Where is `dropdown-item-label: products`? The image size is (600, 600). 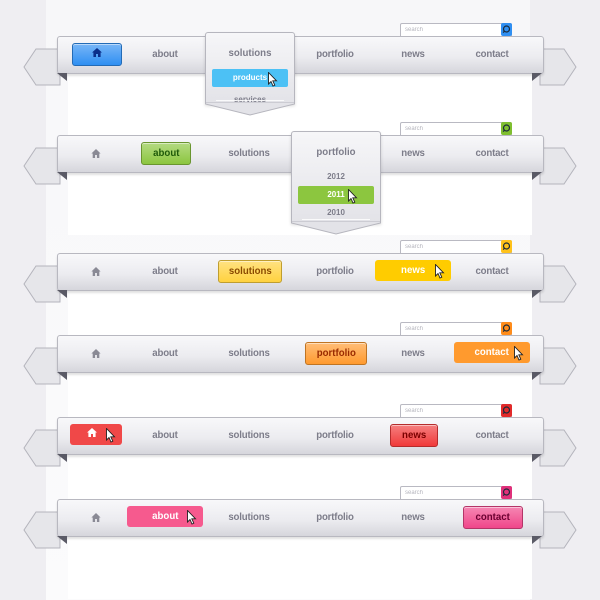
dropdown-item-label: products is located at coordinates (250, 77).